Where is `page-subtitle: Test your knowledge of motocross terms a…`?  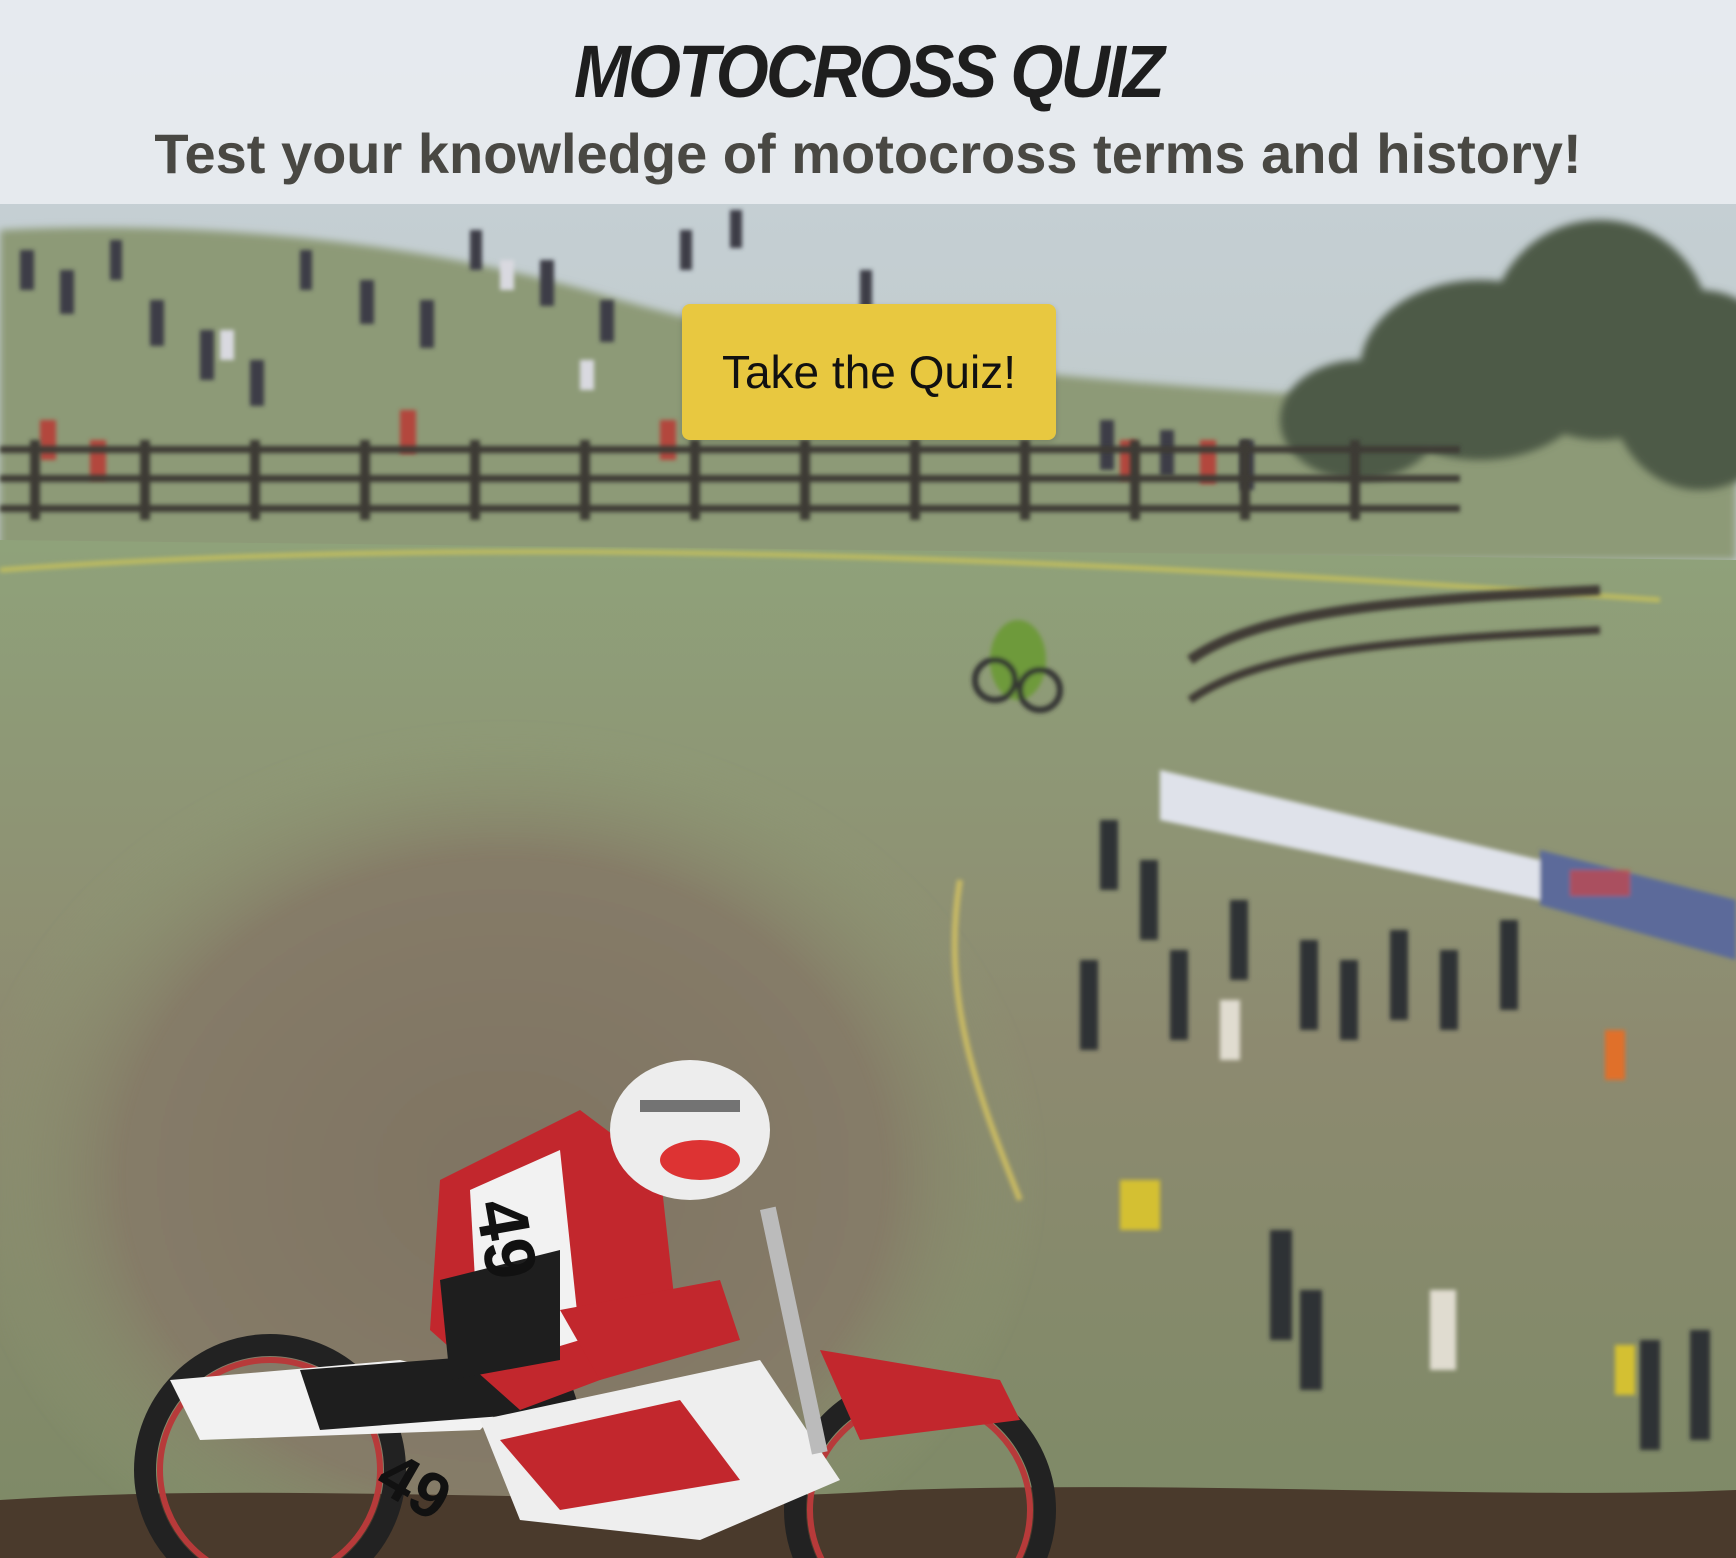 page-subtitle: Test your knowledge of motocross terms a… is located at coordinates (868, 153).